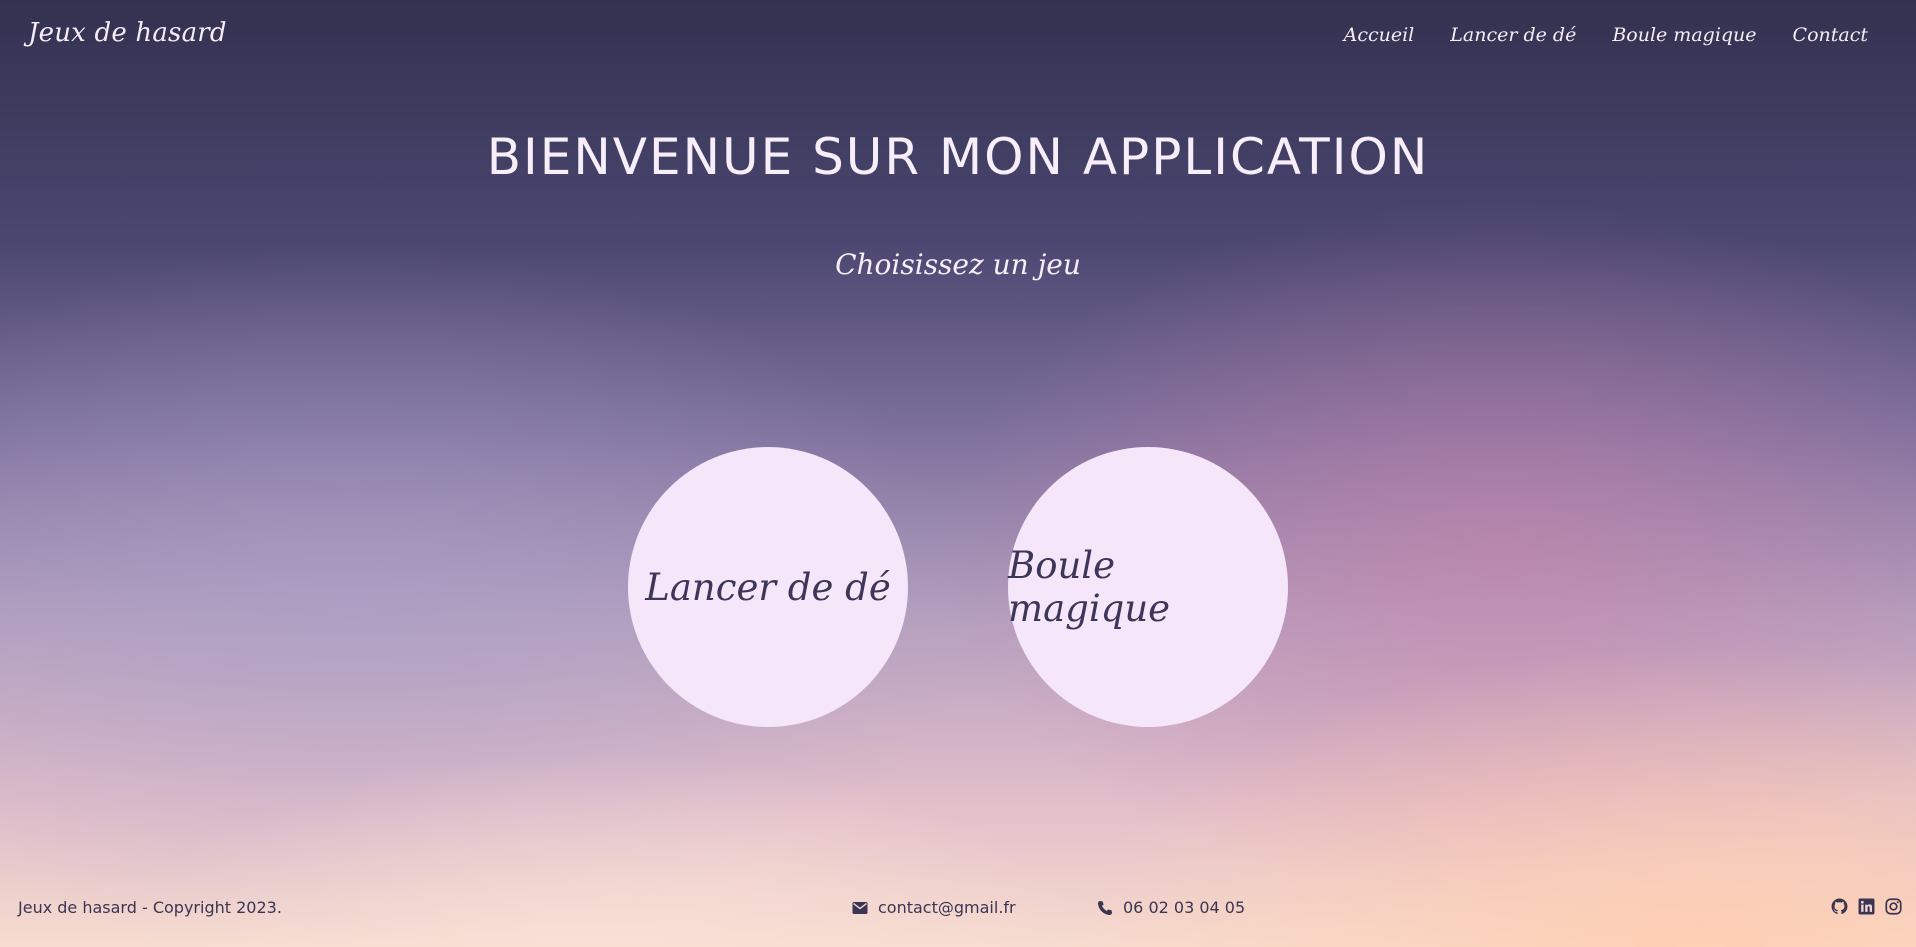 The height and width of the screenshot is (947, 1916). What do you see at coordinates (860, 908) in the screenshot?
I see `envelope-icon` at bounding box center [860, 908].